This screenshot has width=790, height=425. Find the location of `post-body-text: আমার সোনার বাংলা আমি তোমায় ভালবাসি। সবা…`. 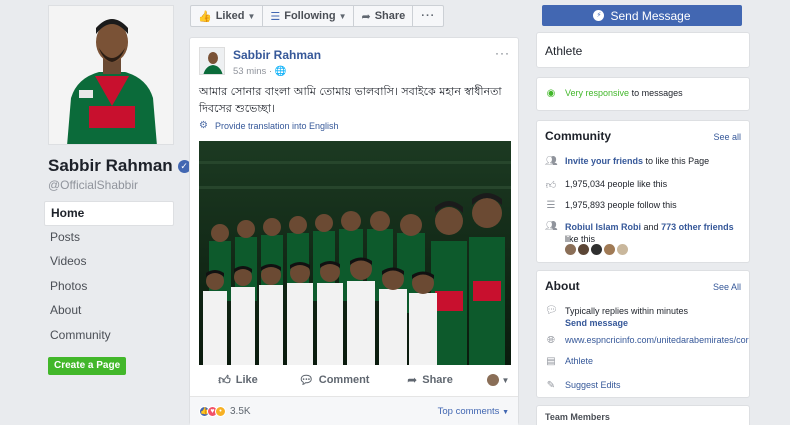

post-body-text: আমার সোনার বাংলা আমি তোমায় ভালবাসি। সবা… is located at coordinates (350, 100).